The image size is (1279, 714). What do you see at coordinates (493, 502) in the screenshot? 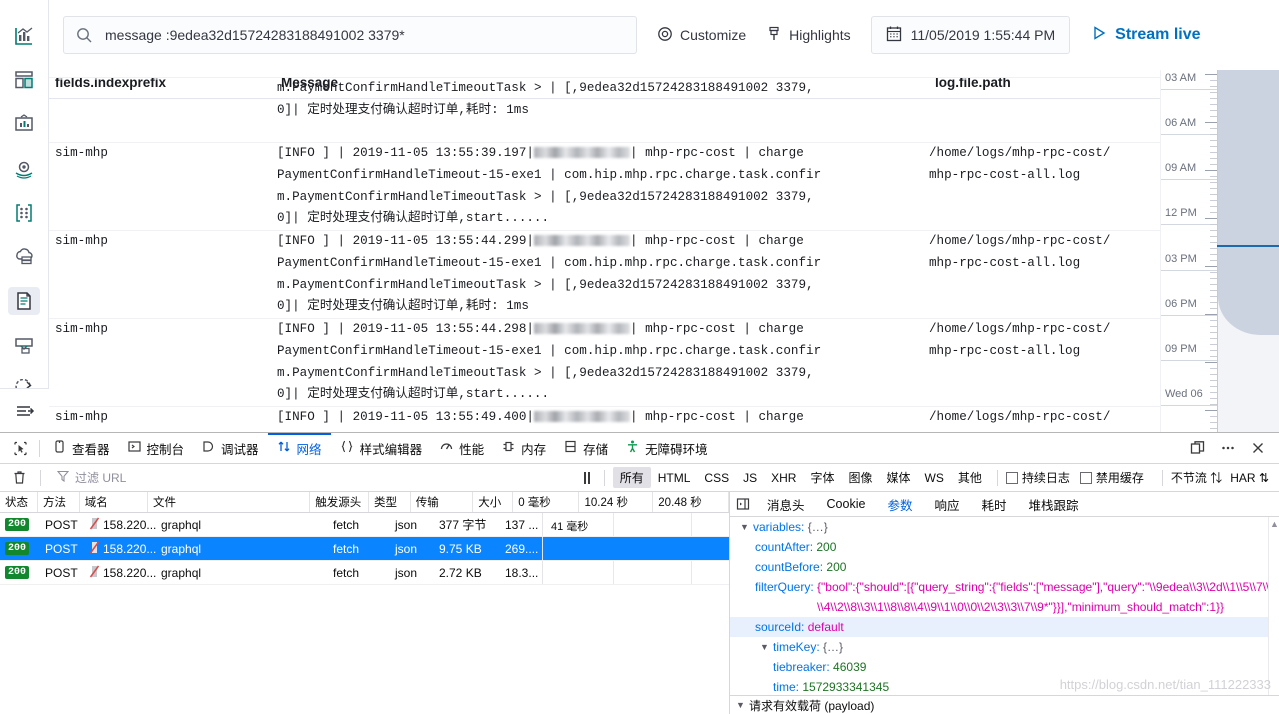
I see `column-header-size: 大小` at bounding box center [493, 502].